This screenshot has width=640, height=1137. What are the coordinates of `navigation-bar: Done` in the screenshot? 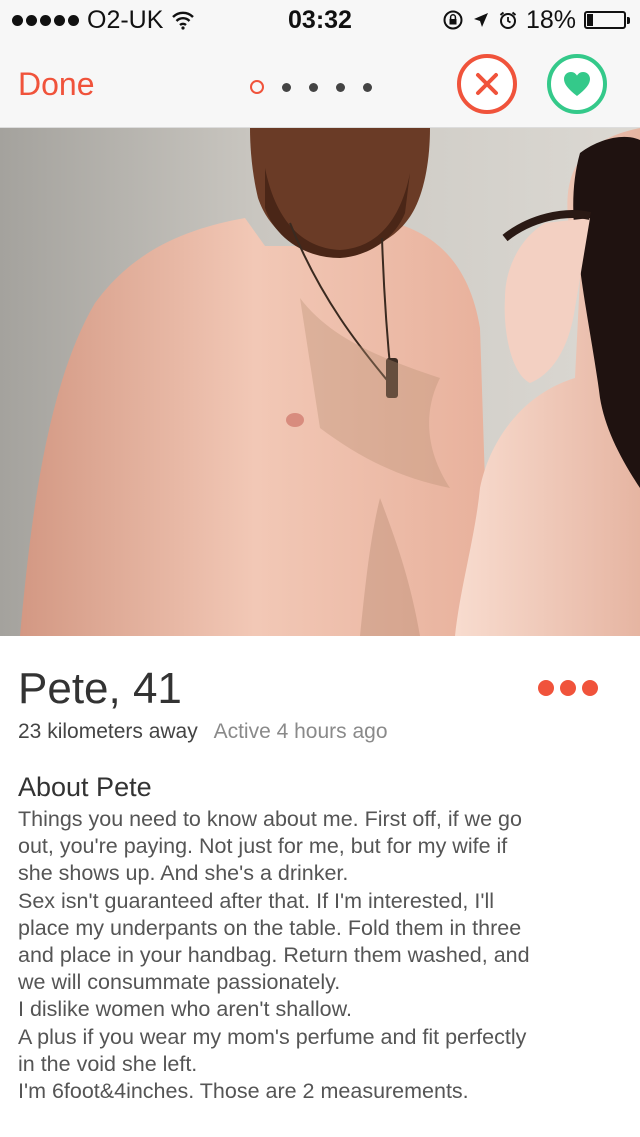 It's located at (320, 84).